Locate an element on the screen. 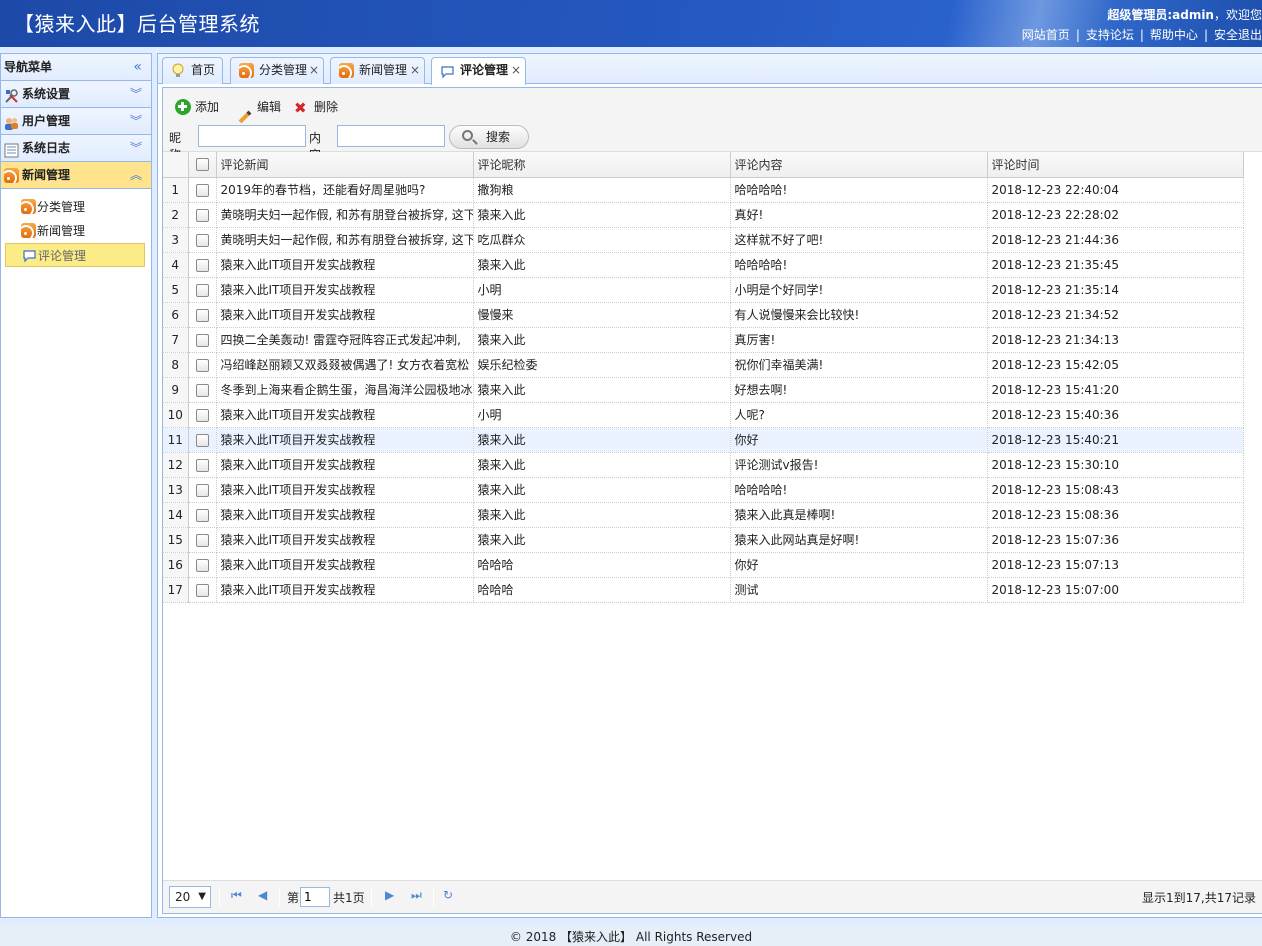 The image size is (1262, 946). tab-category-management: 分类管理 × is located at coordinates (277, 70).